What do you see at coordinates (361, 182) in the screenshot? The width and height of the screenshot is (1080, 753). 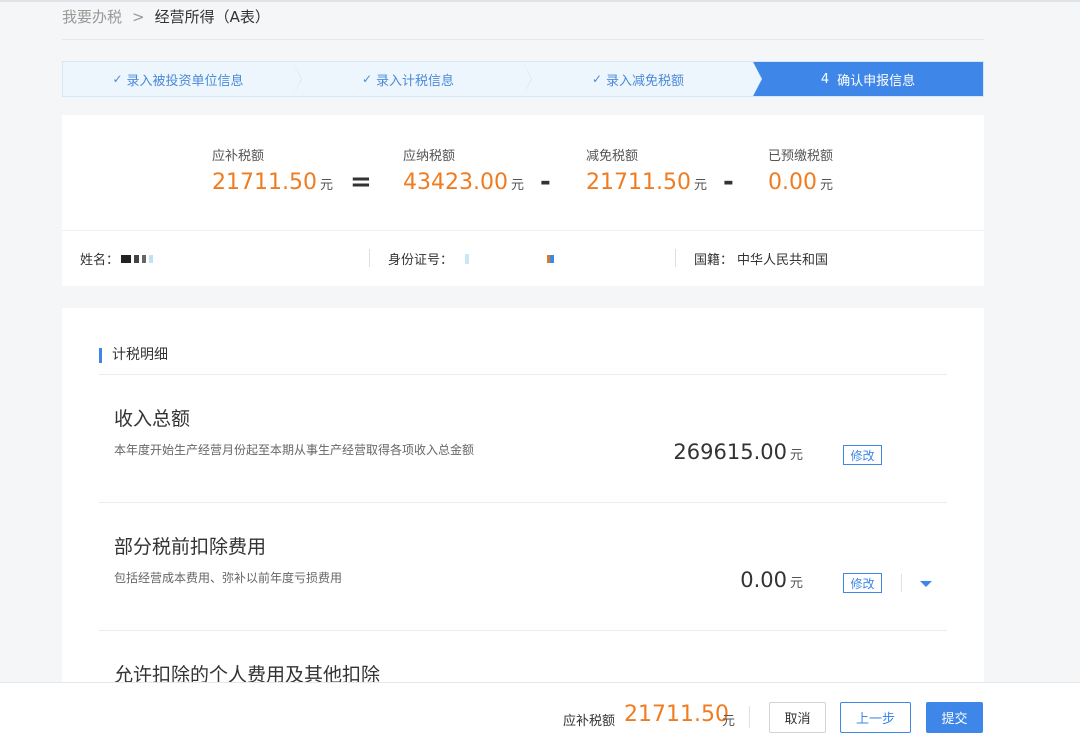 I see `equals-operator: =` at bounding box center [361, 182].